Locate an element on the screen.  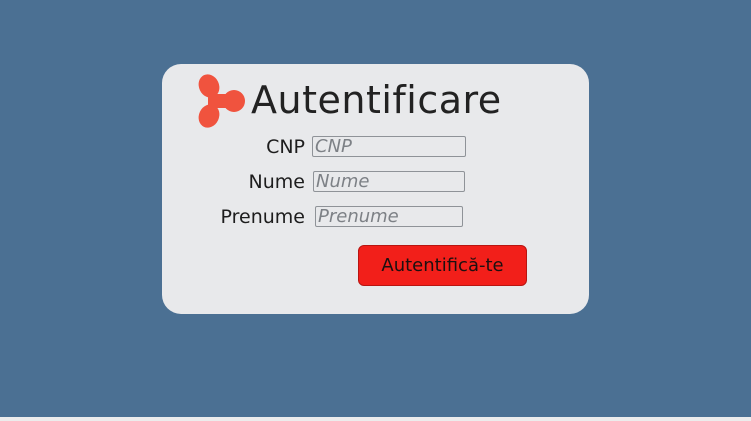
prenume-row: Prenume is located at coordinates (375, 218).